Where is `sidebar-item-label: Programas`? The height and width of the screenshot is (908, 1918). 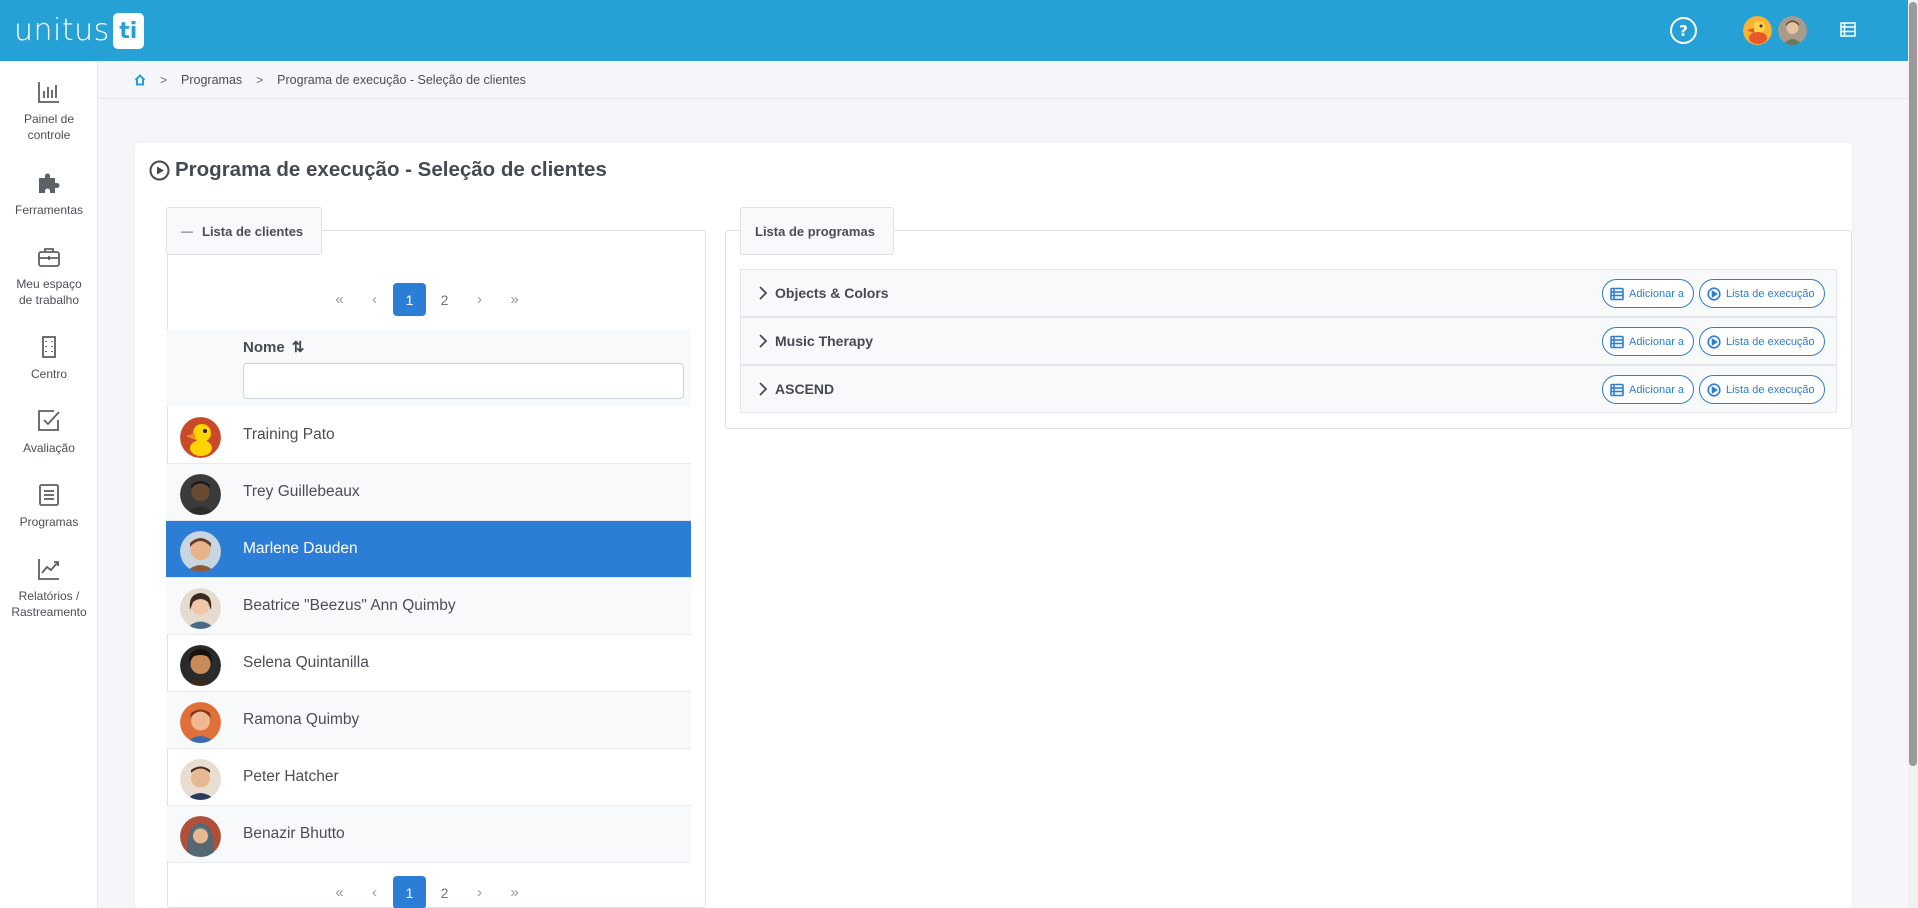 sidebar-item-label: Programas is located at coordinates (49, 522).